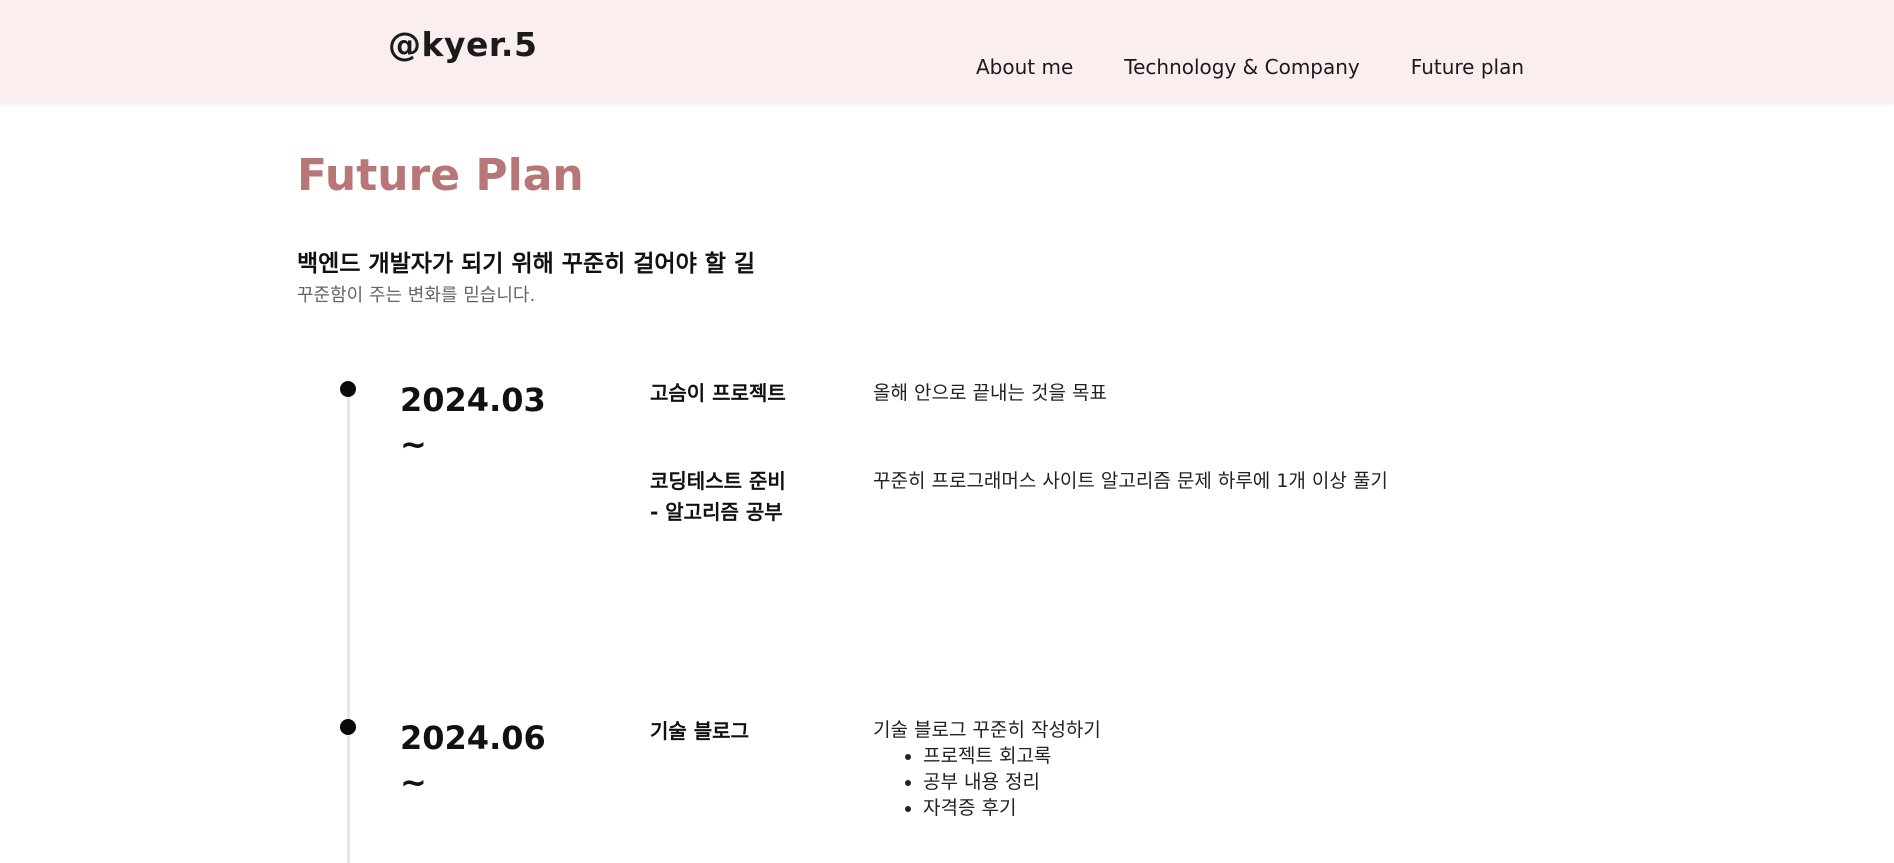 Image resolution: width=1894 pixels, height=863 pixels. What do you see at coordinates (473, 422) in the screenshot?
I see `timeline-date: 2024.03 ~` at bounding box center [473, 422].